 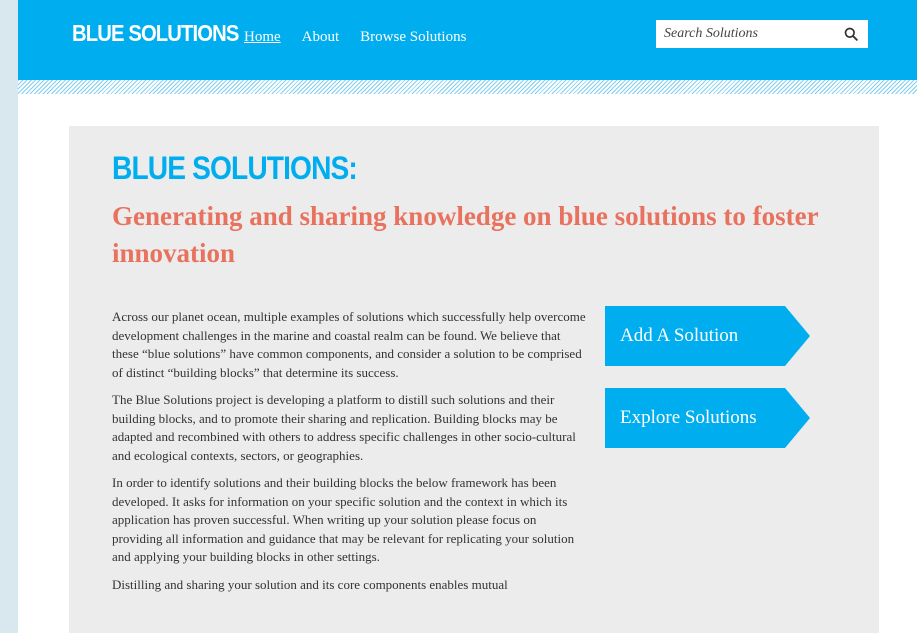 What do you see at coordinates (235, 168) in the screenshot?
I see `hero-title: BLUE SOLUTIONS:` at bounding box center [235, 168].